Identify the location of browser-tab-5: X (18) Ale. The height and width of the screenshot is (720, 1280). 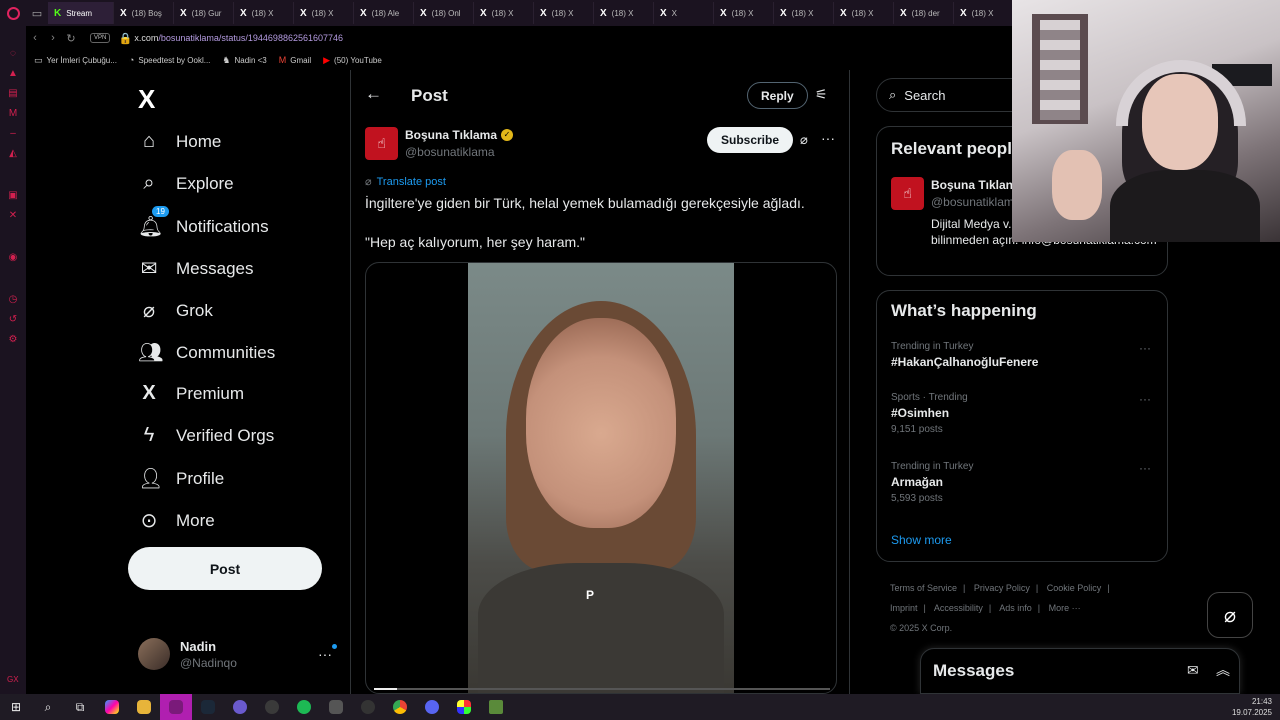
(384, 13).